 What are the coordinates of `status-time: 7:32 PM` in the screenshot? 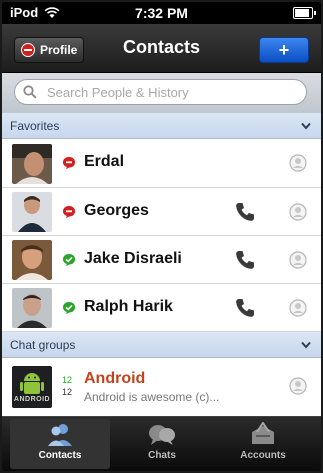 It's located at (161, 13).